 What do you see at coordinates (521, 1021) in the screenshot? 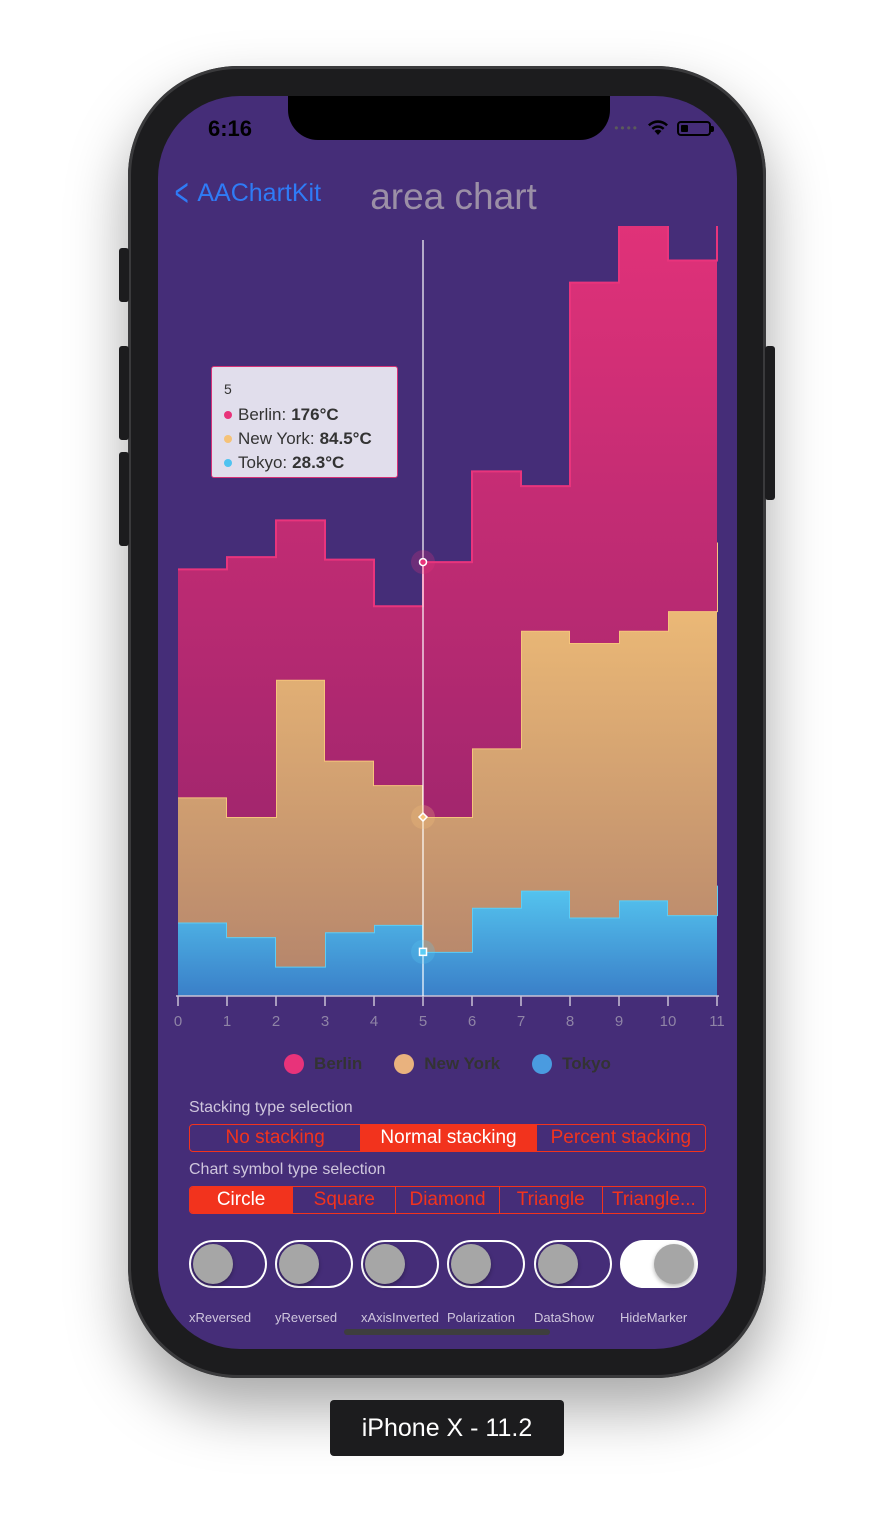
I see `x-tick-label: 7` at bounding box center [521, 1021].